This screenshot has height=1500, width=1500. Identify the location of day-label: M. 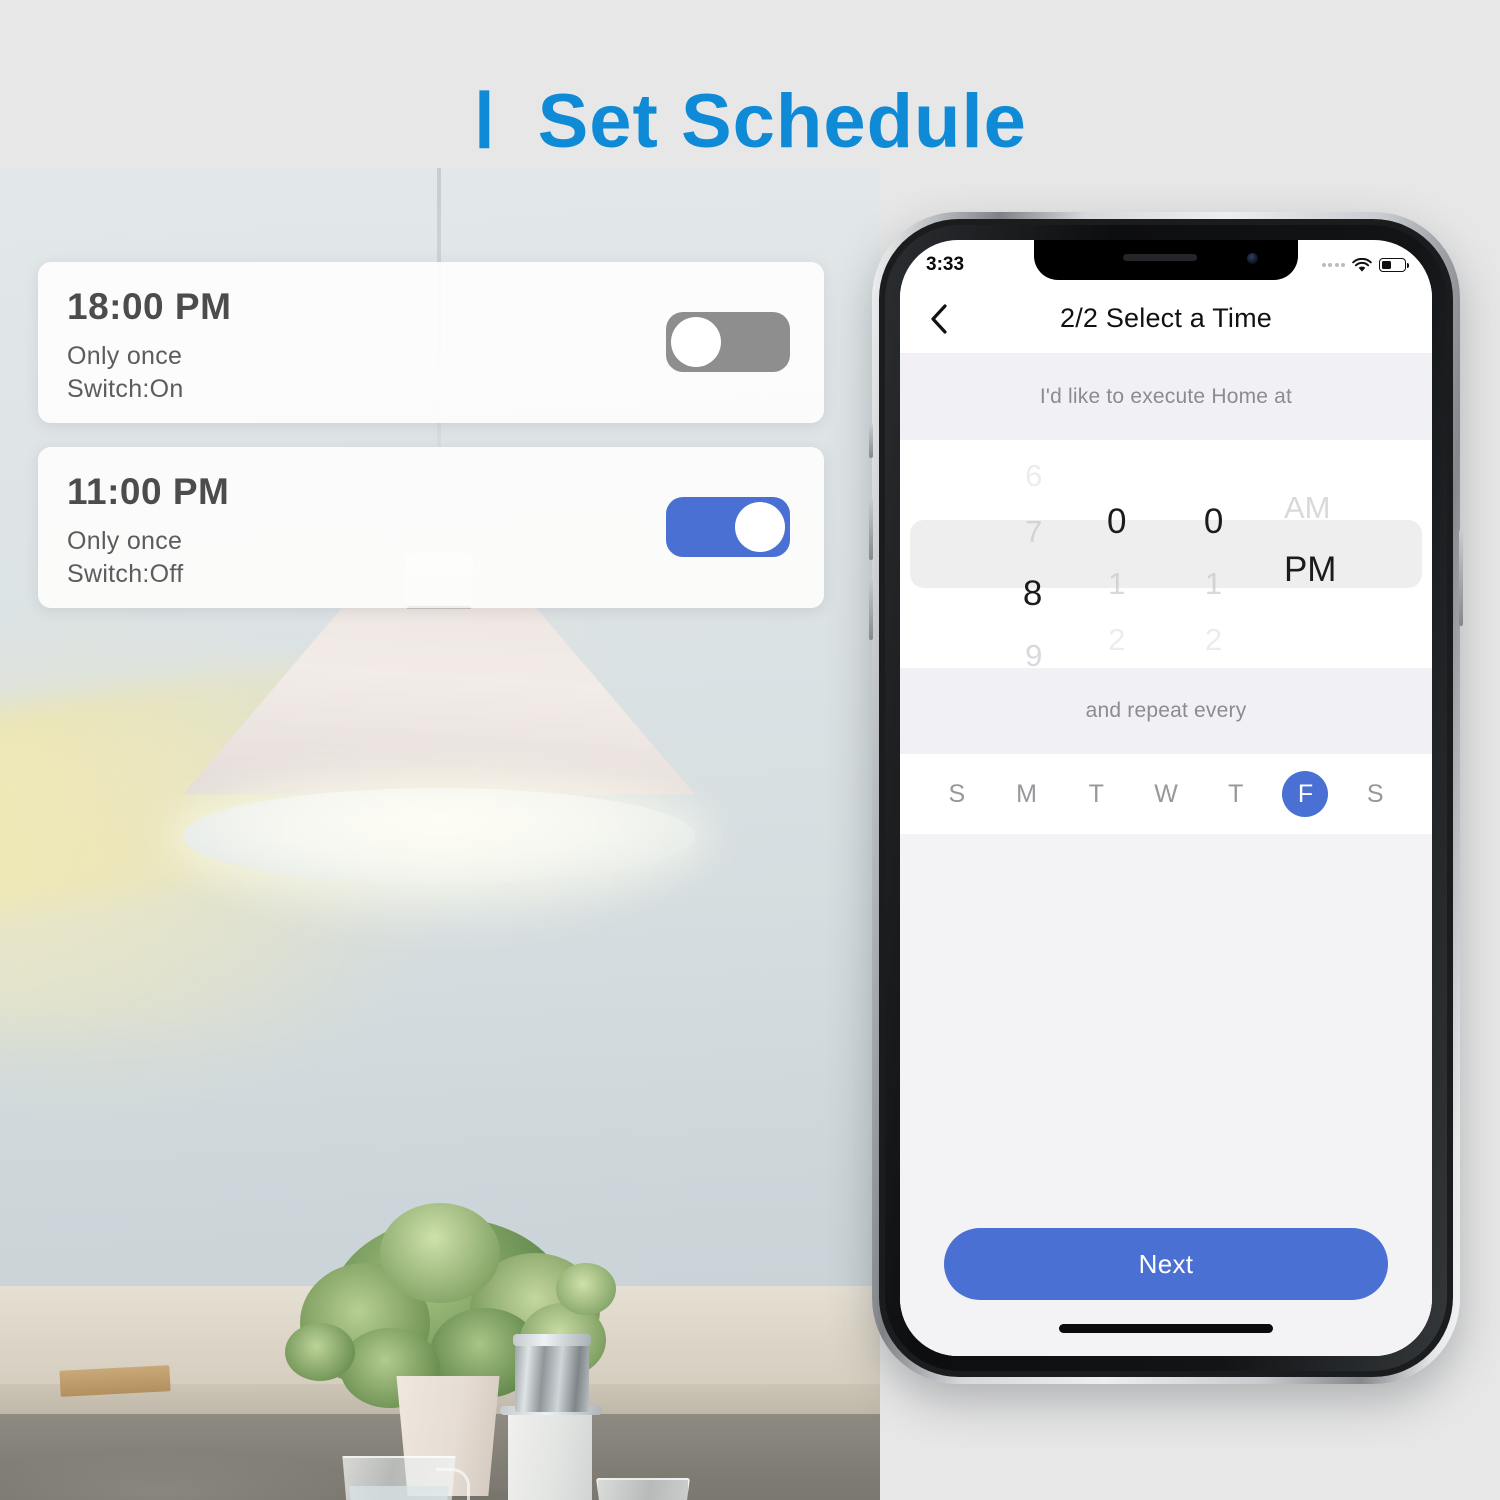
(1026, 793).